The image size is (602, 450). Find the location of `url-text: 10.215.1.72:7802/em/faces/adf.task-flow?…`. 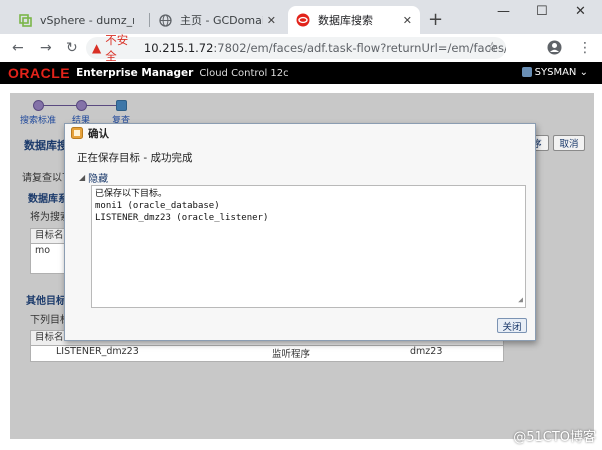

url-text: 10.215.1.72:7802/em/faces/adf.task-flow?… is located at coordinates (325, 48).